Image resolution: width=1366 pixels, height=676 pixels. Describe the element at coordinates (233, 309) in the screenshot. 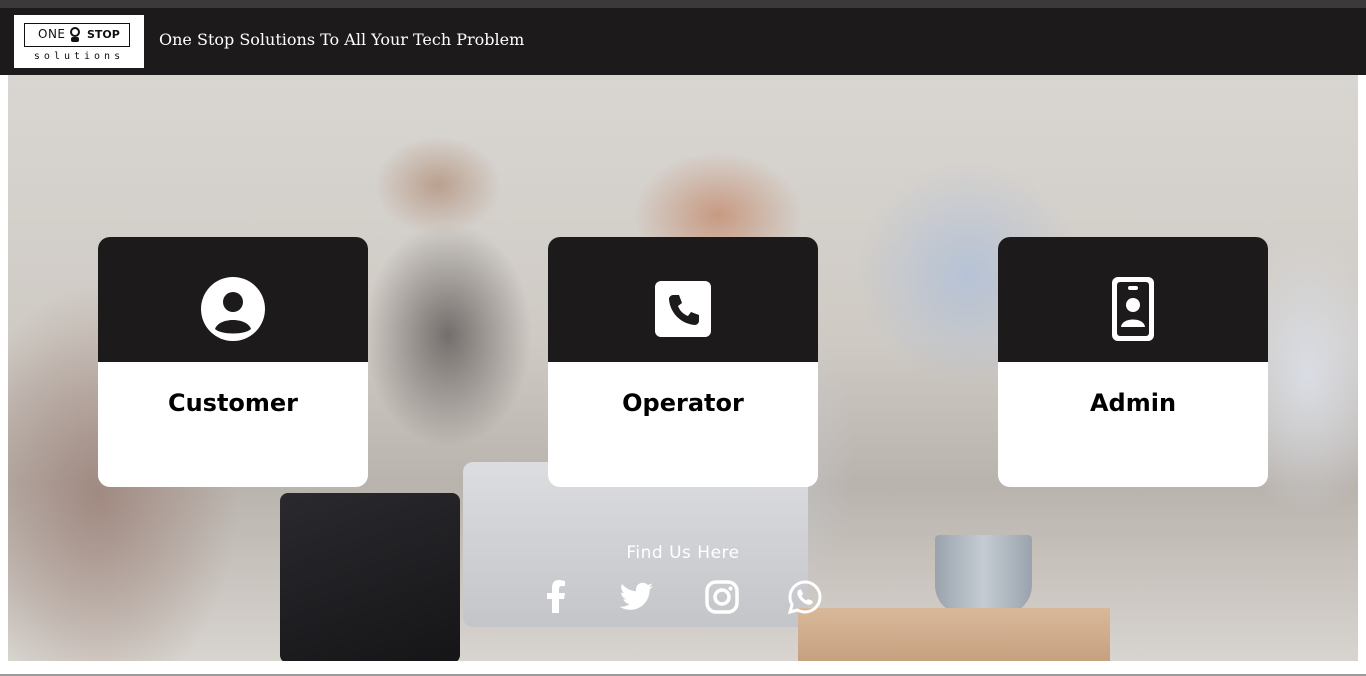

I see `user-circle-icon` at that location.